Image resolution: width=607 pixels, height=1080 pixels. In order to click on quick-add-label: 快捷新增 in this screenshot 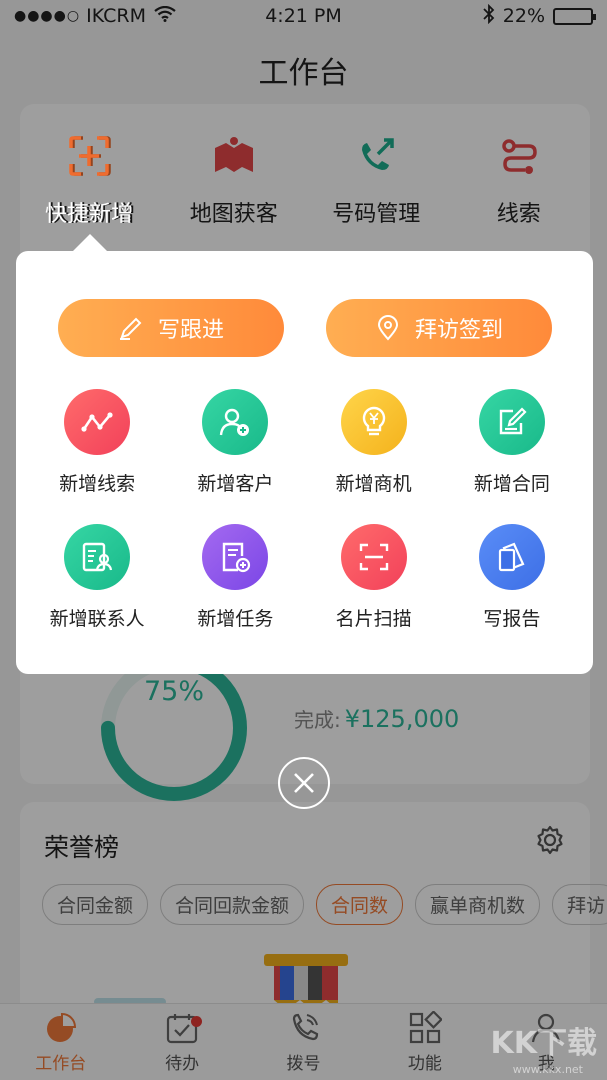, I will do `click(88, 214)`.